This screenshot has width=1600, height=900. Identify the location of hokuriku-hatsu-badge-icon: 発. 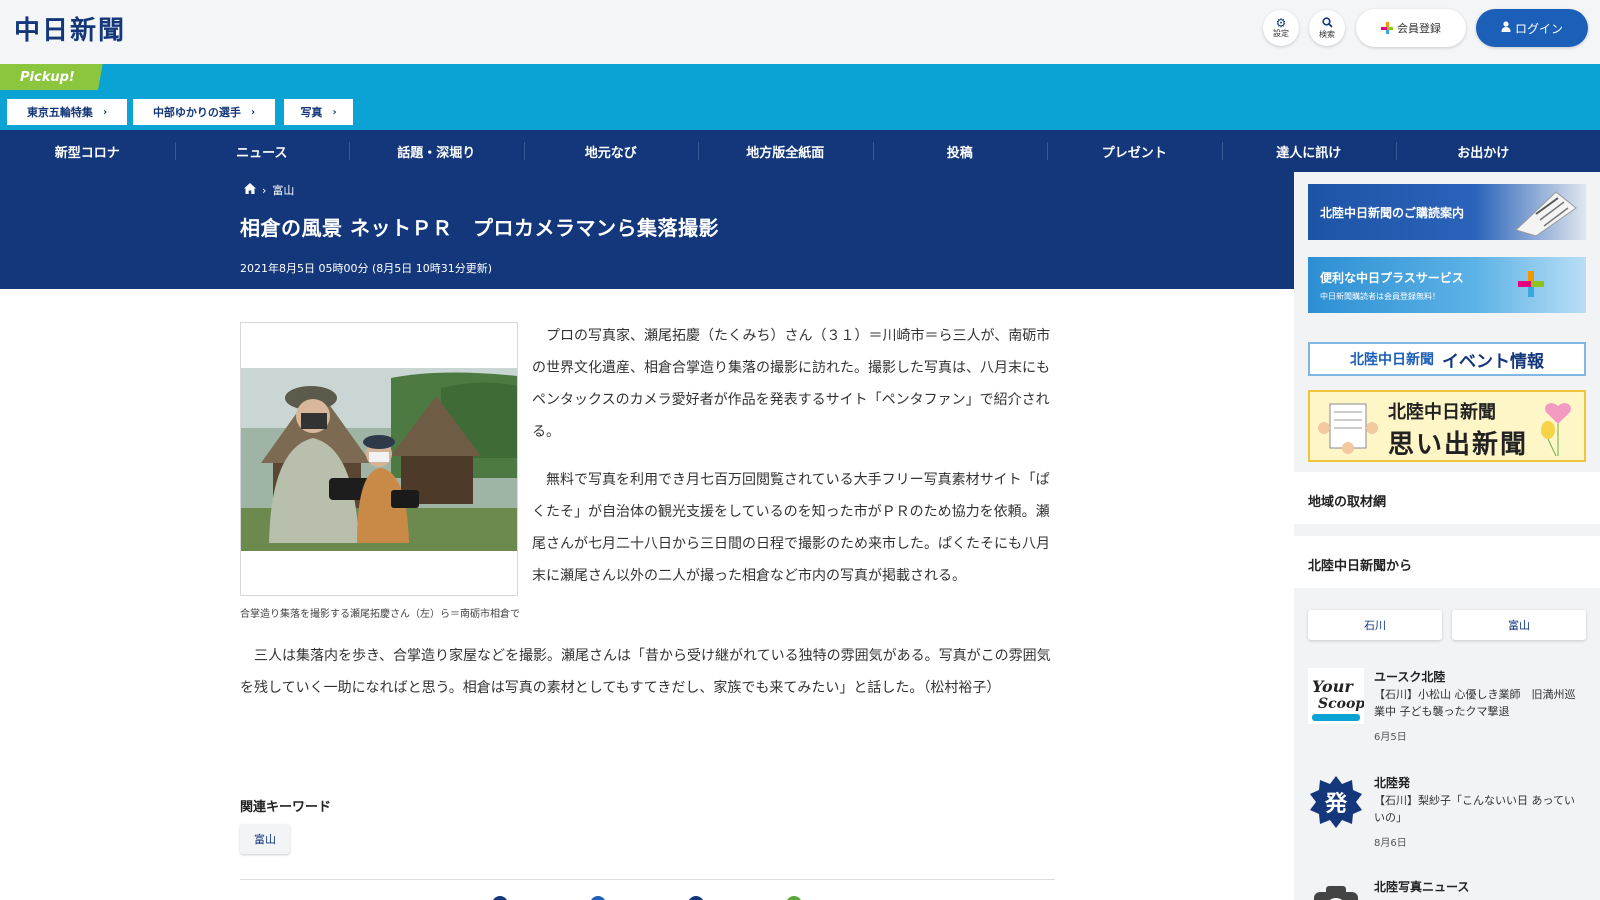
(1336, 802).